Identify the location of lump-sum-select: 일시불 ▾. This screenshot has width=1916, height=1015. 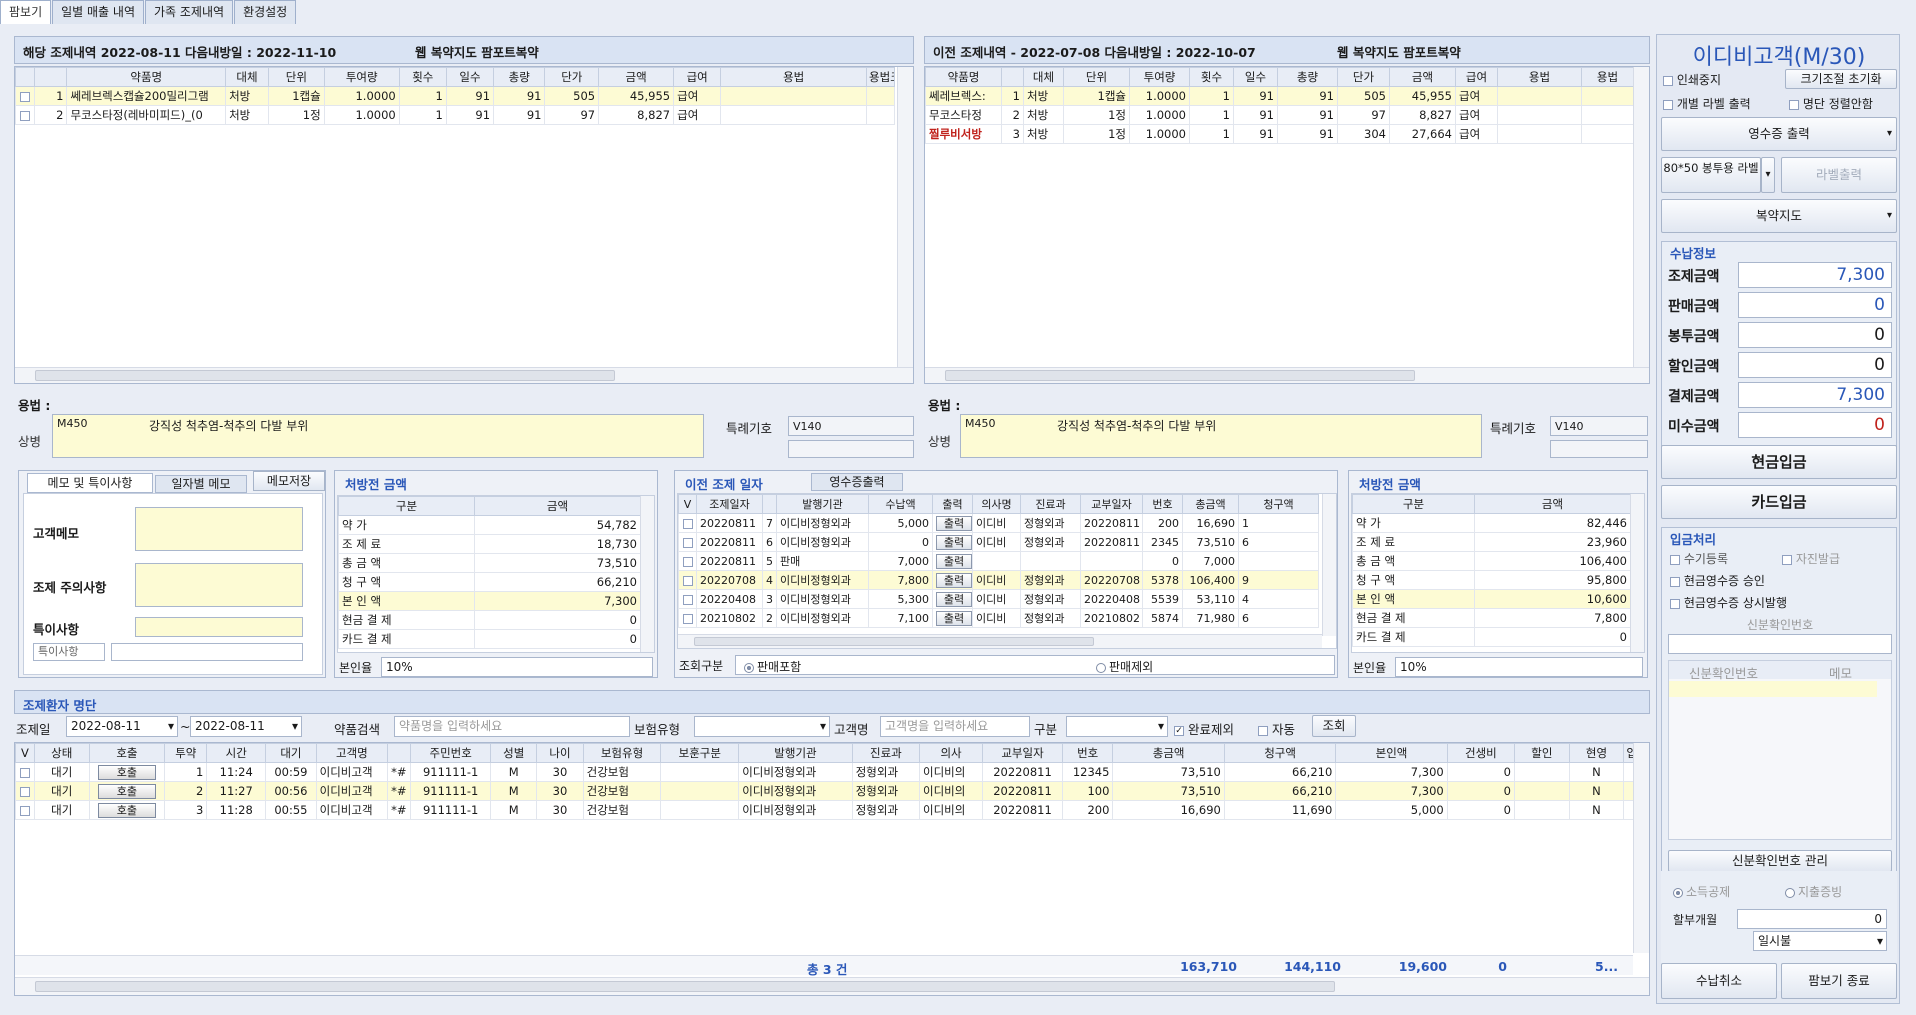
(1820, 941).